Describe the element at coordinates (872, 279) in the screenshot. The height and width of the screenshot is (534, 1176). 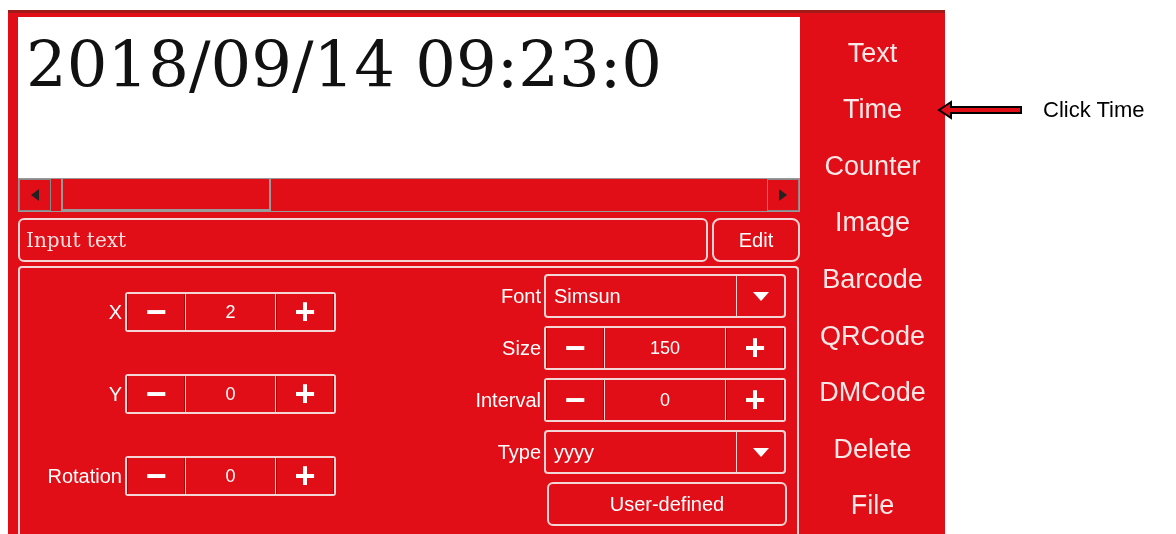
I see `menu-item: Barcode` at that location.